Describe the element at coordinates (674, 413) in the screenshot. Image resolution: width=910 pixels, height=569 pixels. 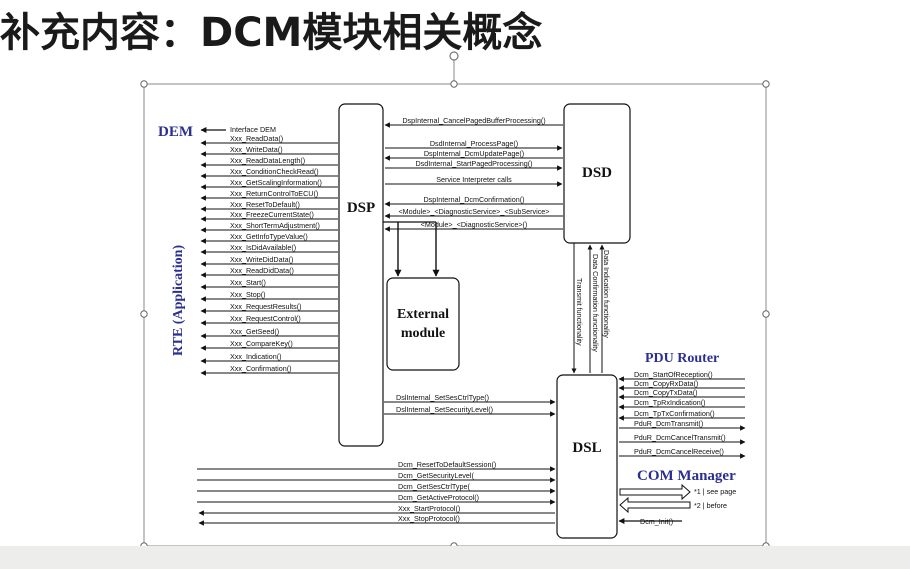
I see `pdu-call-label: Dcm_TpTxConfirmation()` at that location.